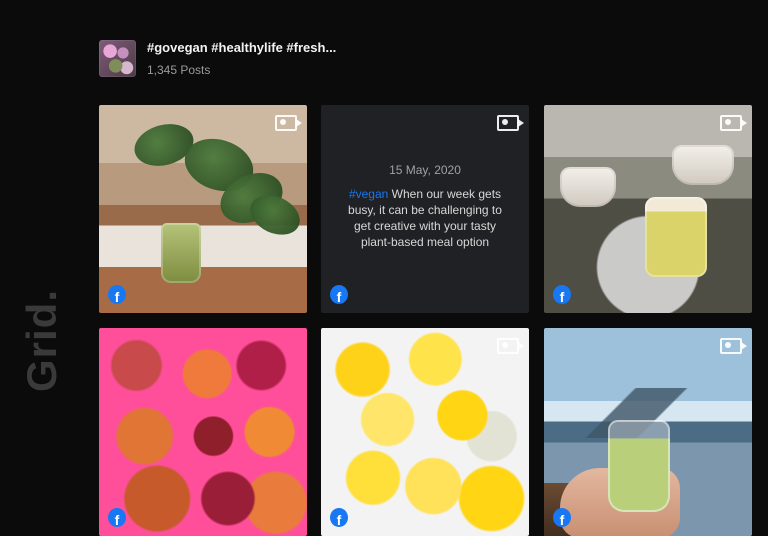 This screenshot has height=536, width=768. What do you see at coordinates (181, 253) in the screenshot?
I see `green-smoothie` at bounding box center [181, 253].